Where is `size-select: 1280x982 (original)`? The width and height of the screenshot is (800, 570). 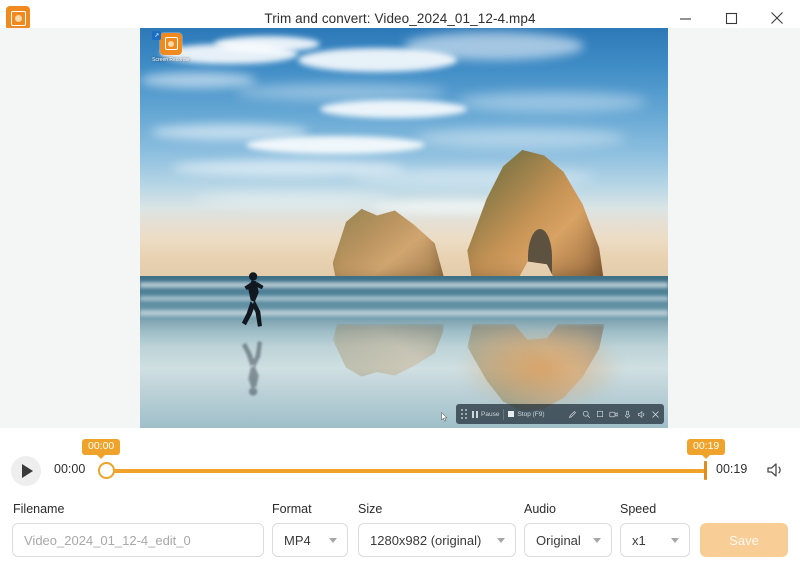 size-select: 1280x982 (original) is located at coordinates (437, 540).